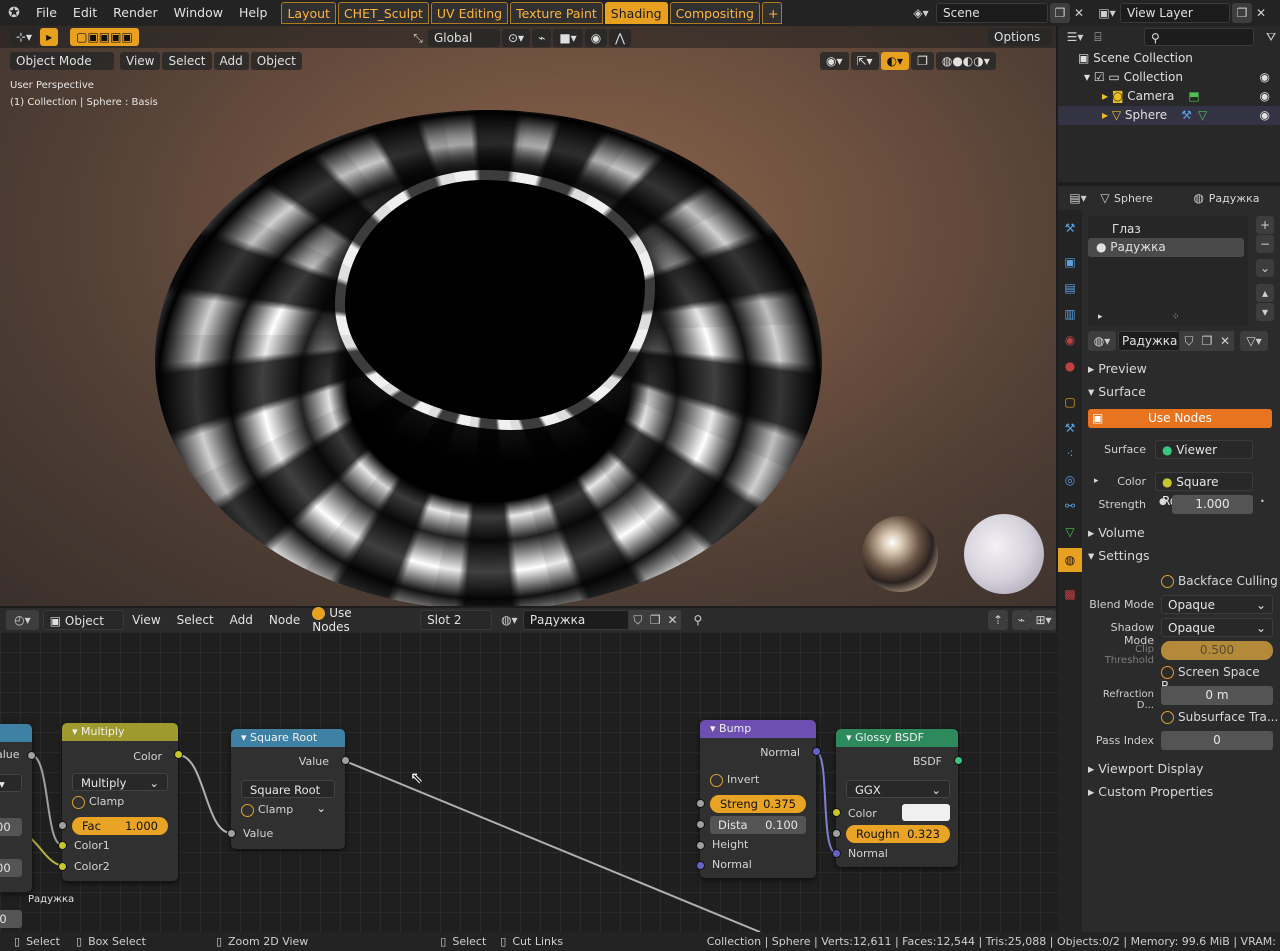 Image resolution: width=1280 pixels, height=951 pixels. What do you see at coordinates (253, 13) in the screenshot?
I see `menu-help: Help` at bounding box center [253, 13].